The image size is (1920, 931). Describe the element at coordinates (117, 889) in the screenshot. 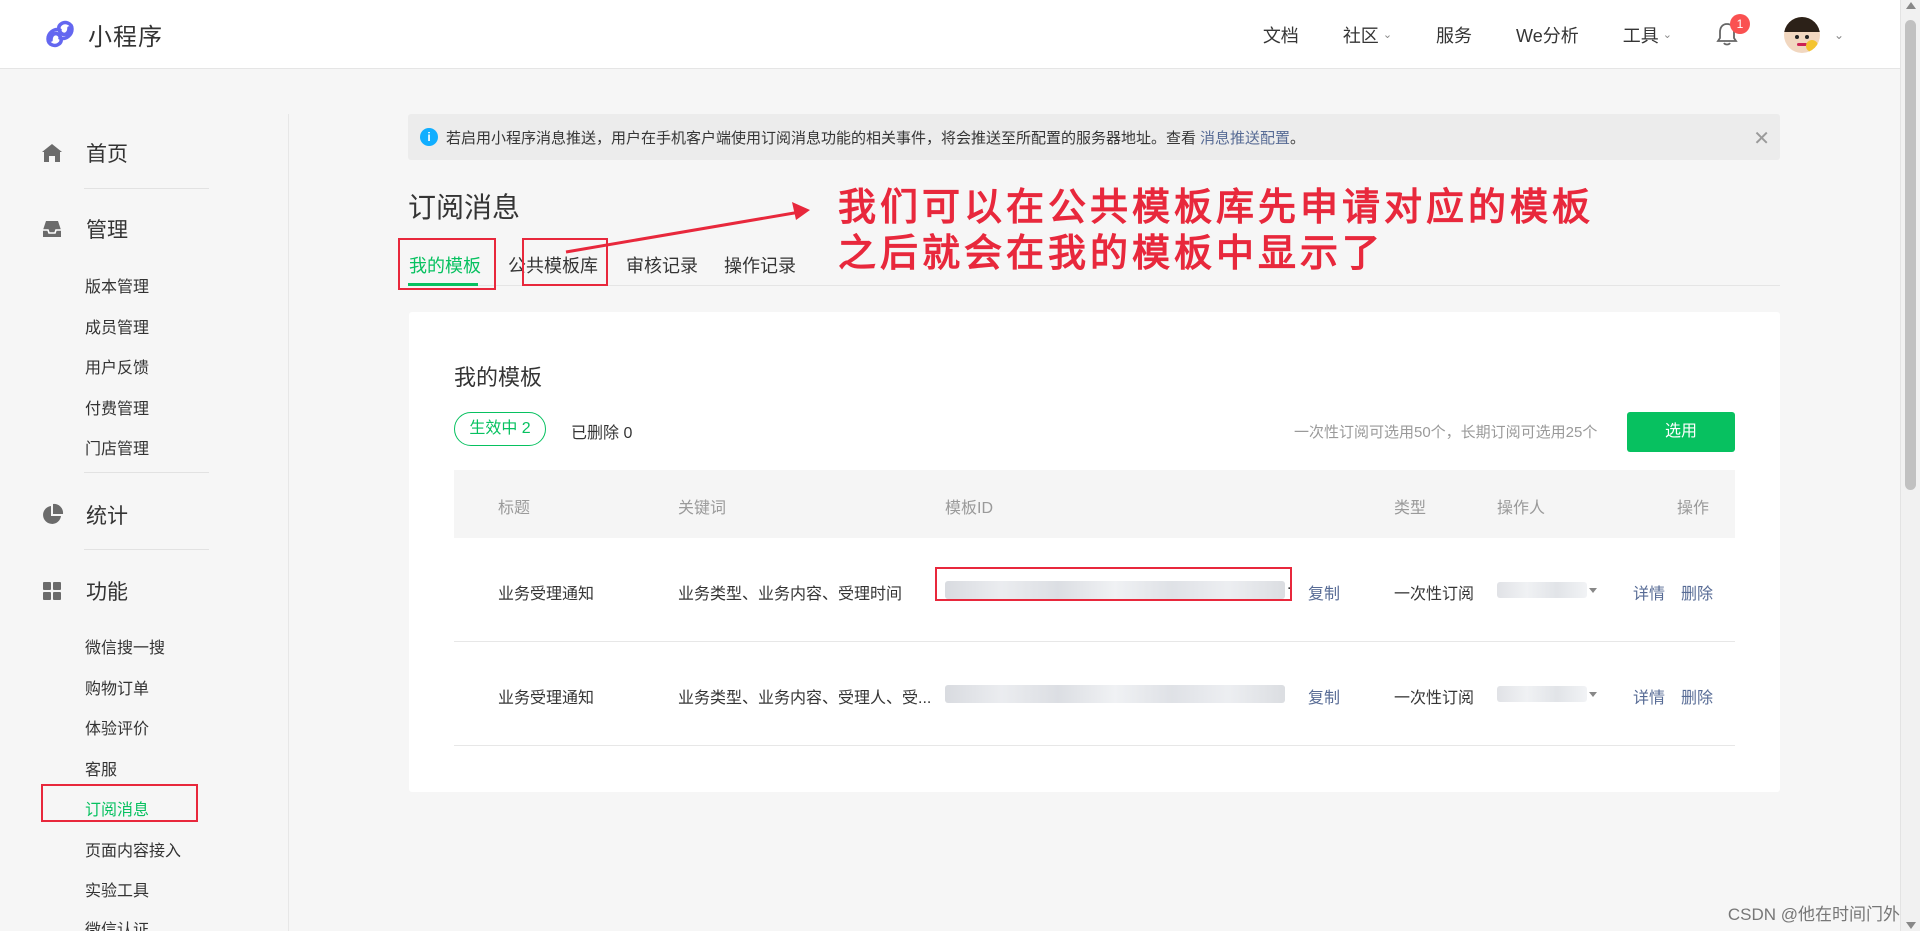

I see `sidebar-item-experiment-tools: 实验工具` at that location.